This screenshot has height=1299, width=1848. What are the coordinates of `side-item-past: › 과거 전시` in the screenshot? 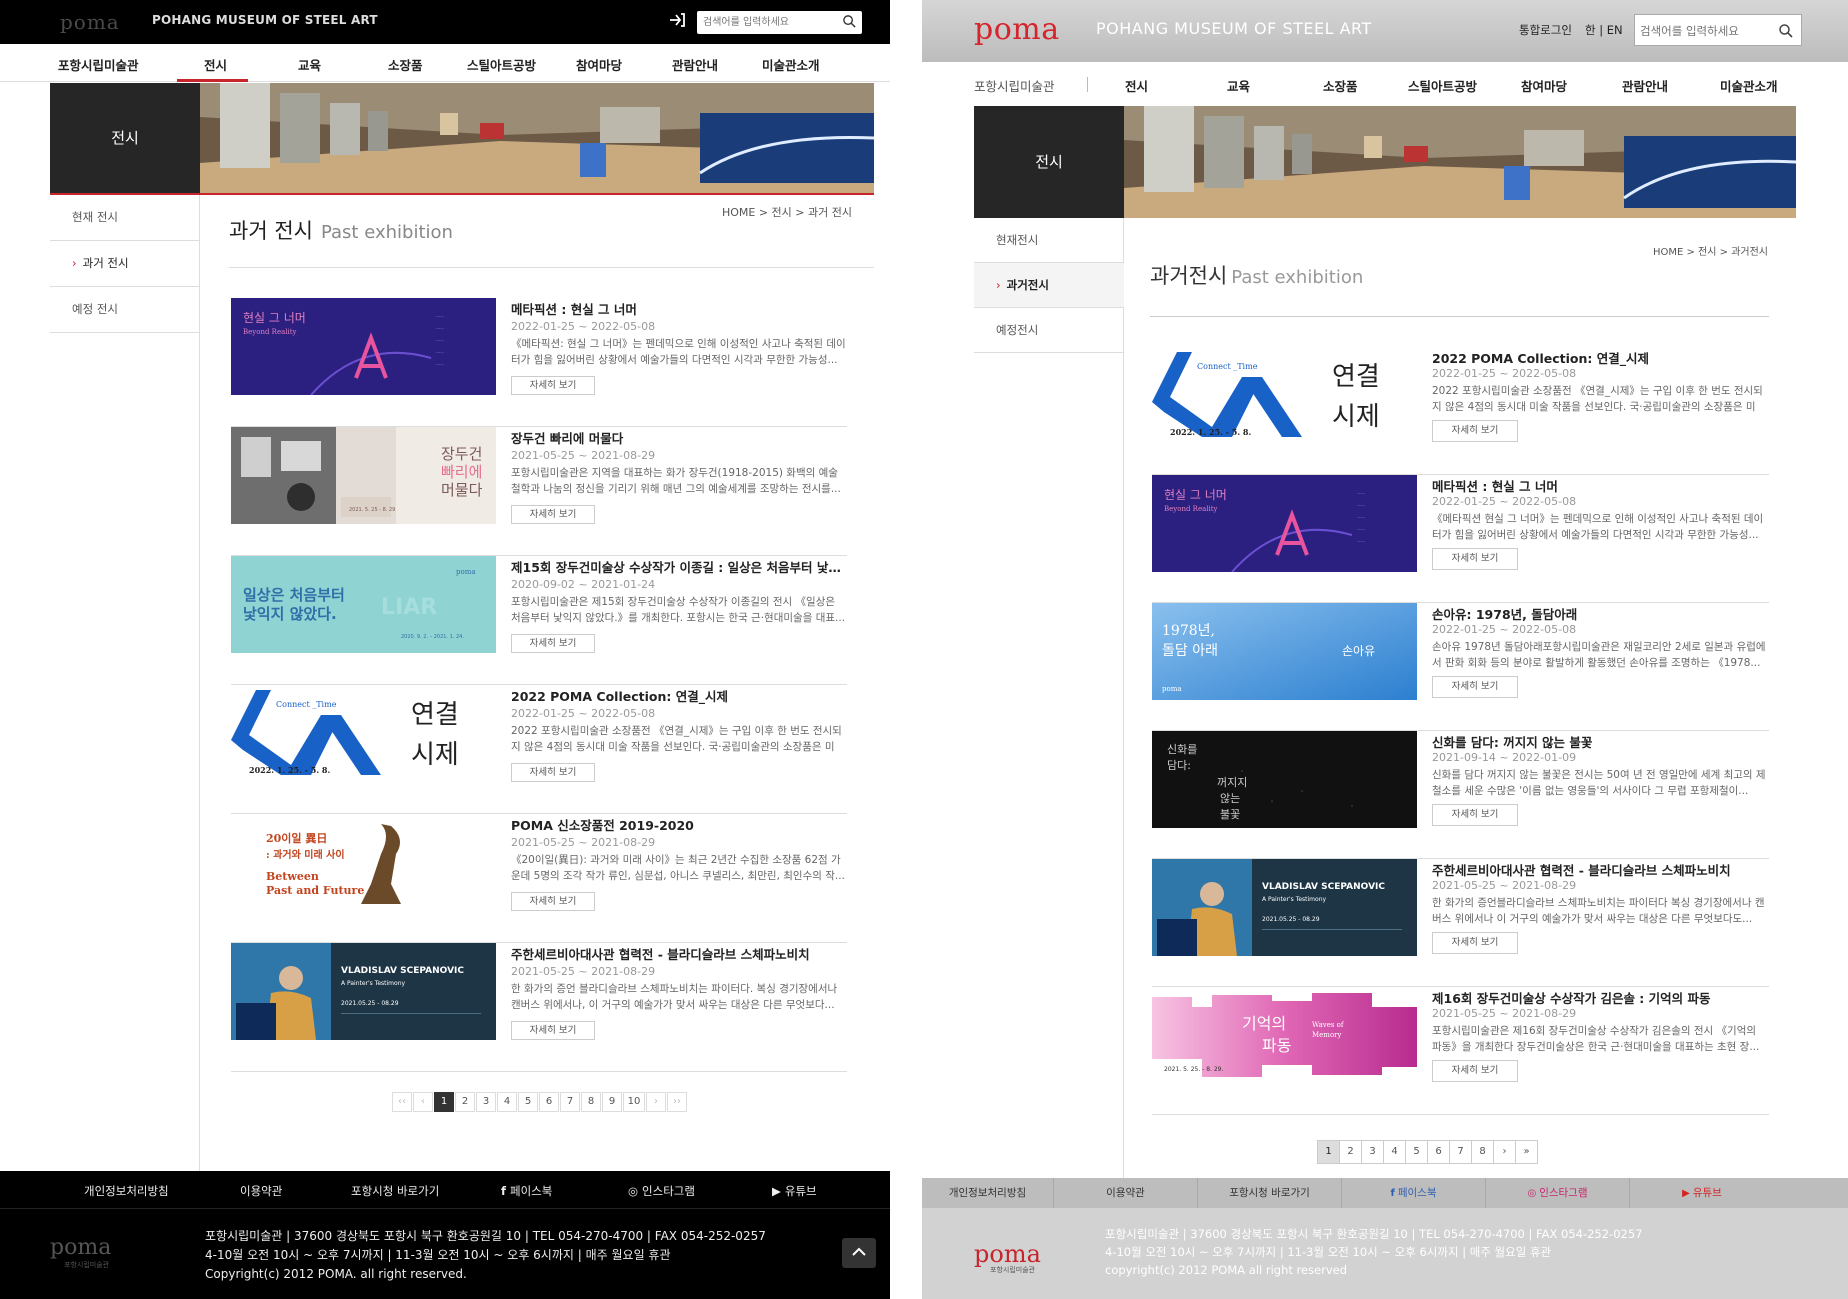 It's located at (125, 264).